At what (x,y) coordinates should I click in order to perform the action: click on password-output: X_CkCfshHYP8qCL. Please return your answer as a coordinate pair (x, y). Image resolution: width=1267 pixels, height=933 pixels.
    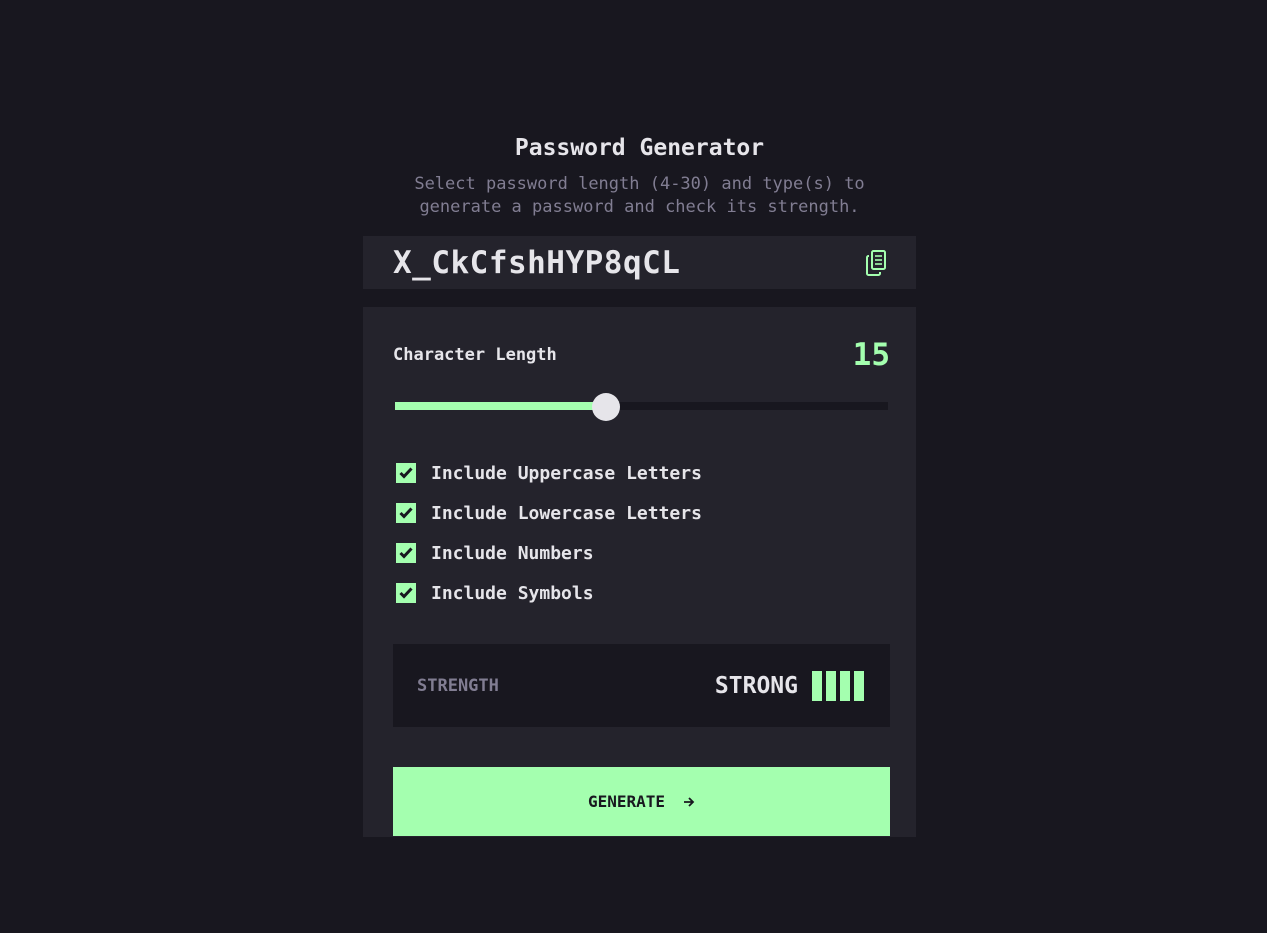
    Looking at the image, I should click on (639, 262).